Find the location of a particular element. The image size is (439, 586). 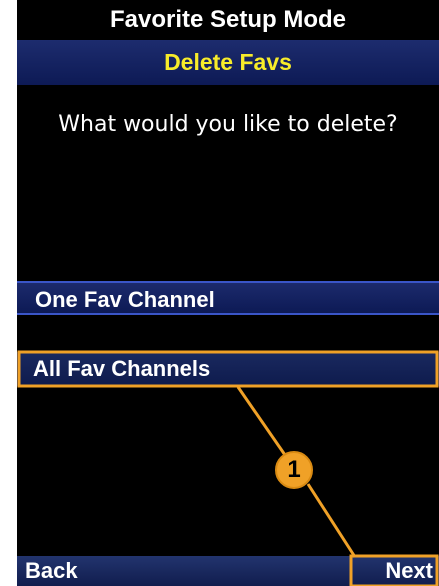

option-one-fav-channel-label: One Fav Channel is located at coordinates (125, 299).